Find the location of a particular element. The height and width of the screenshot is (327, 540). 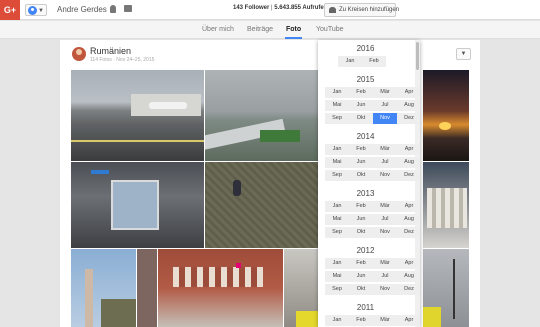

album-menu-button: ▼ is located at coordinates (463, 54).